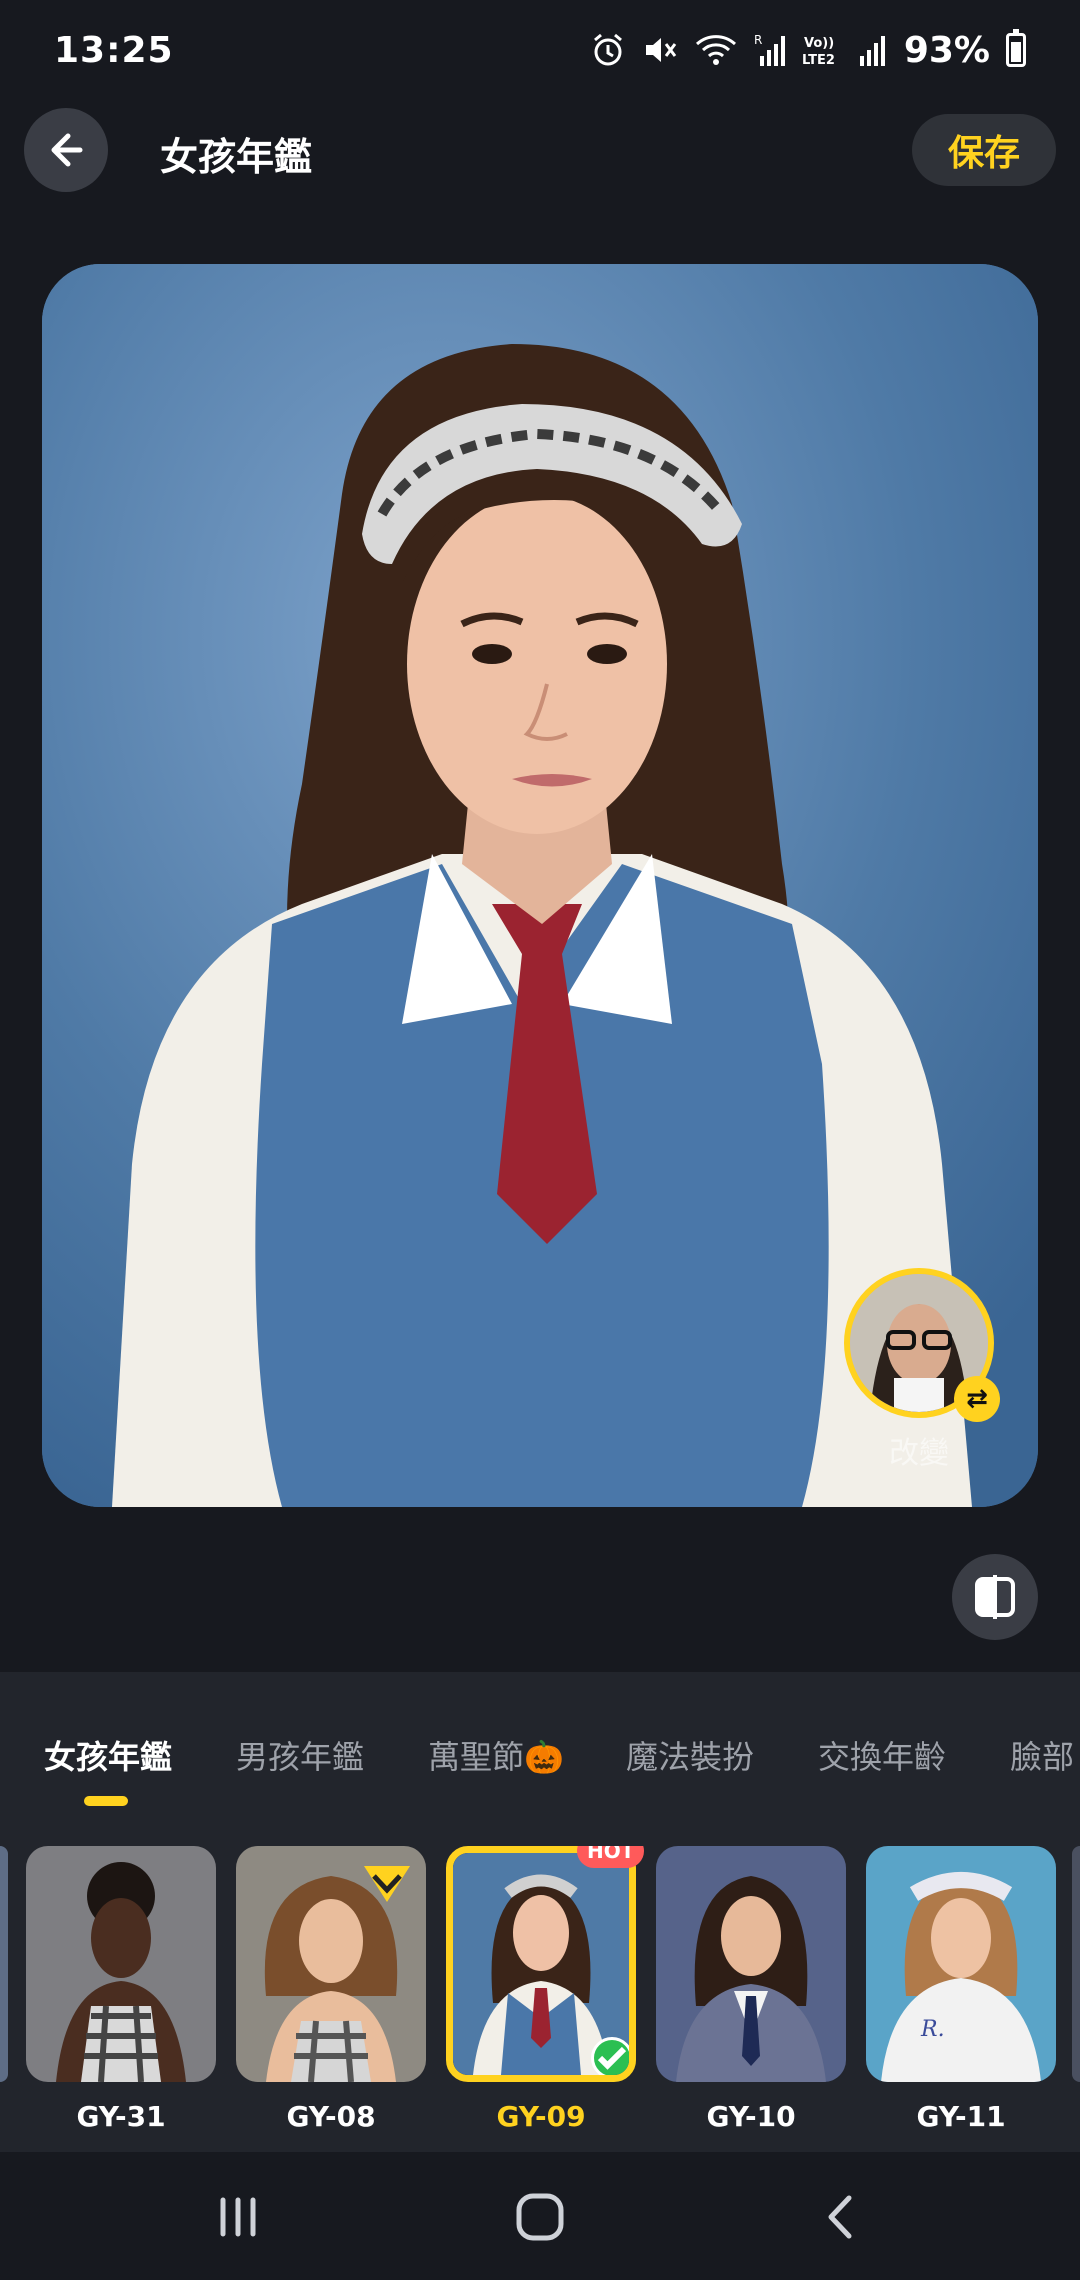 The image size is (1080, 2280). Describe the element at coordinates (690, 1755) in the screenshot. I see `tab-magic-dressup: 魔法裝扮` at that location.